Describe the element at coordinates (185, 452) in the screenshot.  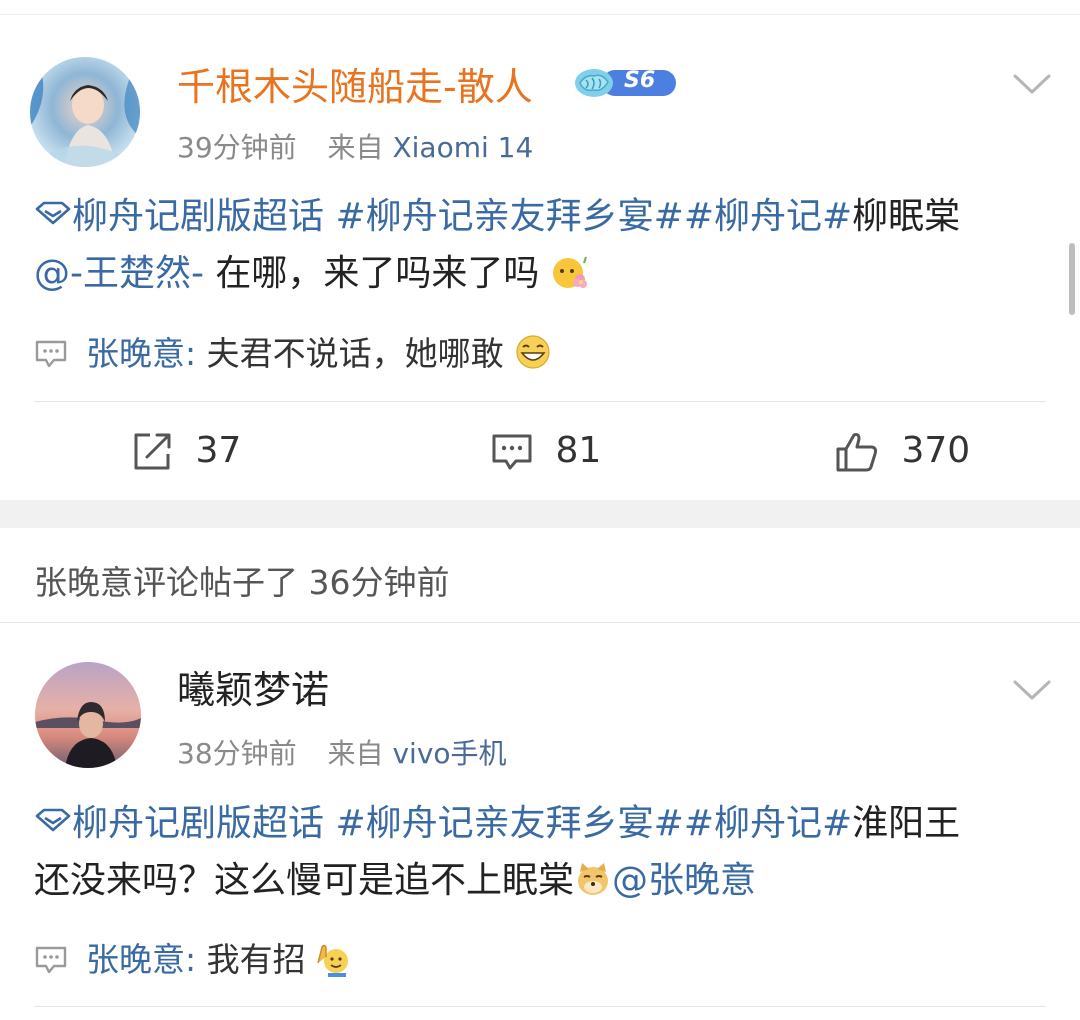
I see `repost-button: 37` at that location.